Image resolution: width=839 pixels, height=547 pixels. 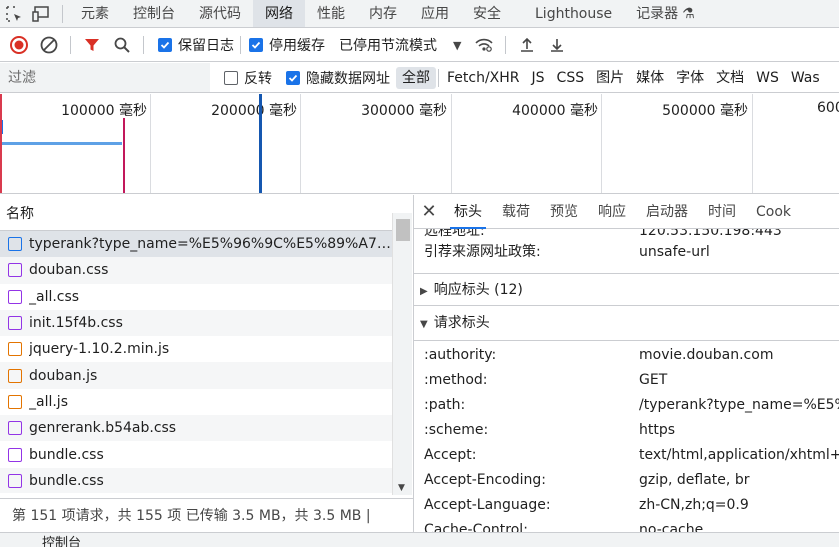 I want to click on throttling-value: 已停用节流模式, so click(x=388, y=46).